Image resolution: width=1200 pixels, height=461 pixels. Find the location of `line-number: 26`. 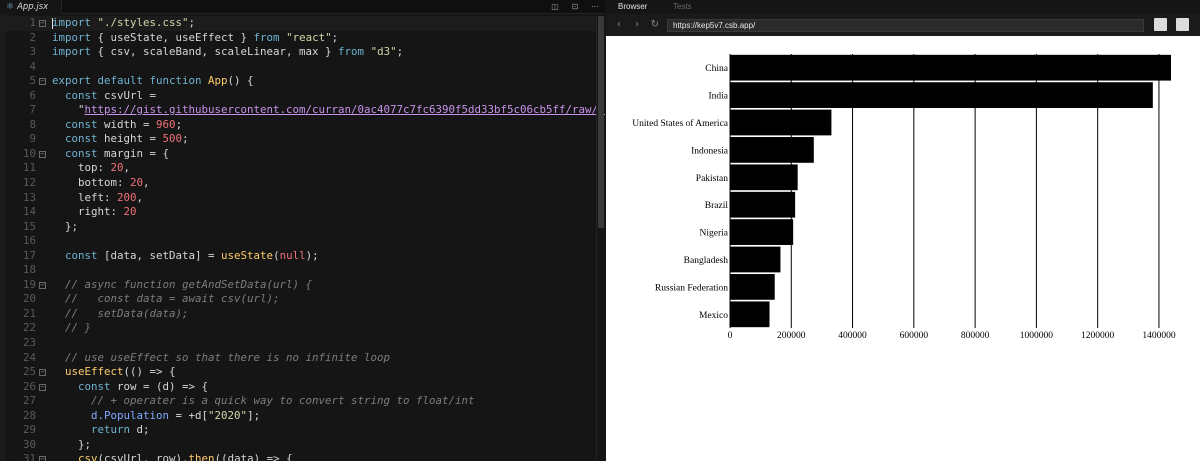

line-number: 26 is located at coordinates (29, 386).